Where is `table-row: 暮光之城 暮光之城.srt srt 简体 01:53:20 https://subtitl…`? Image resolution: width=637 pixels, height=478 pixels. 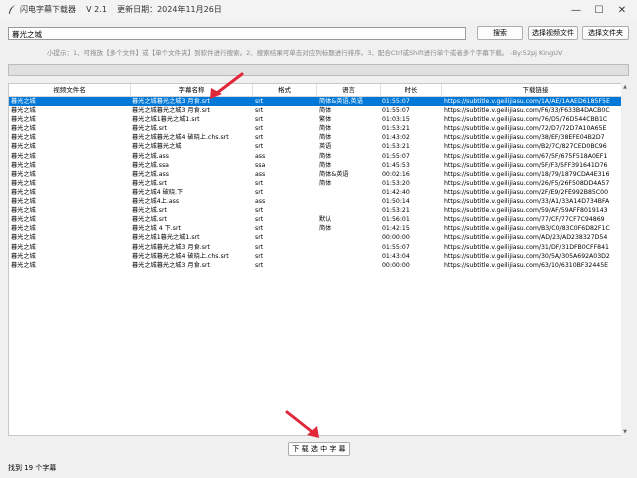 table-row: 暮光之城 暮光之城.srt srt 简体 01:53:20 https://subtitl… is located at coordinates (318, 183).